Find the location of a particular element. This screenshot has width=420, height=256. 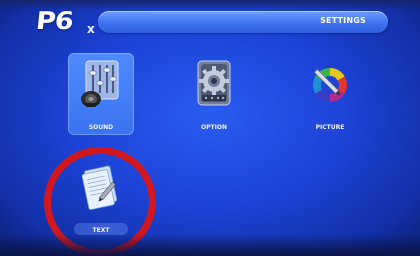

menu-item-label: OPTION is located at coordinates (214, 127).